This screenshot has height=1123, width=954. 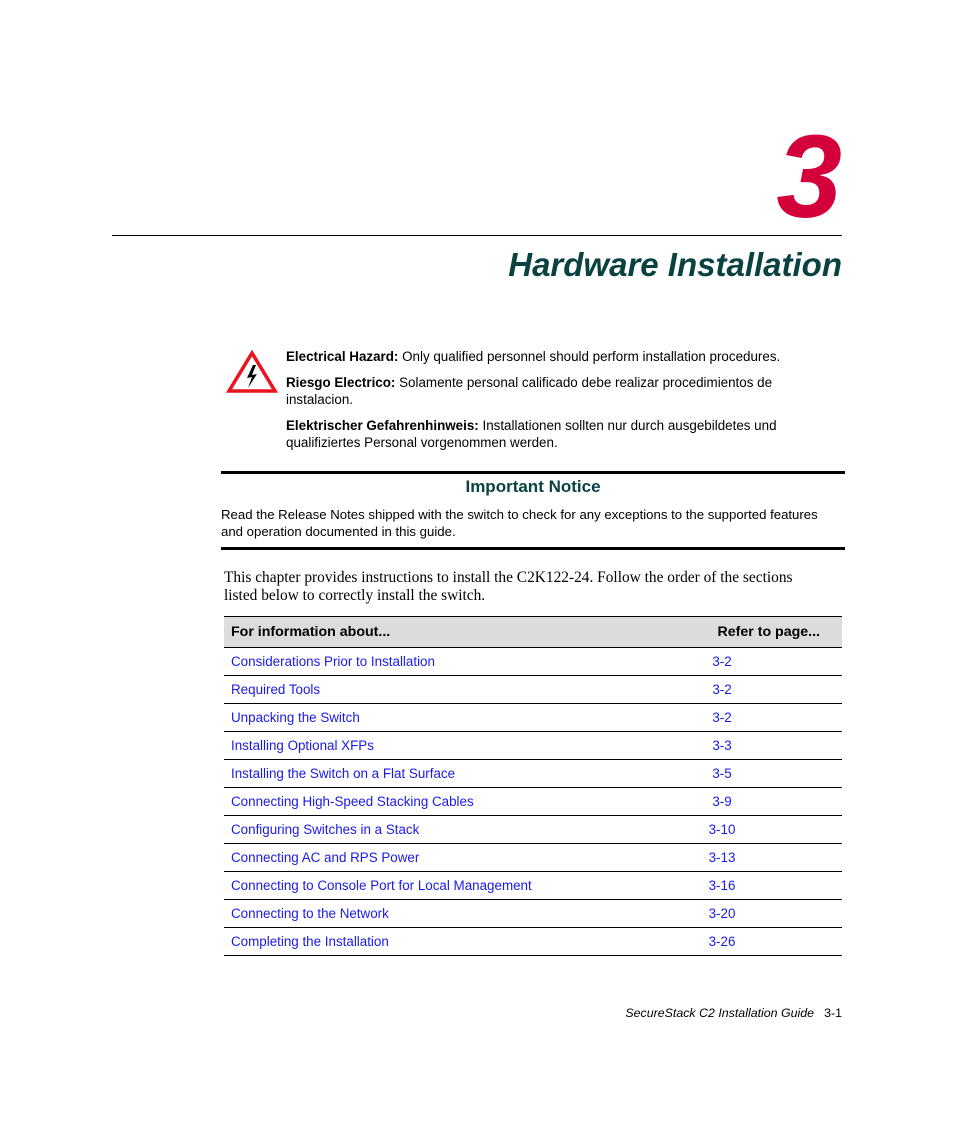 I want to click on table-row: Configuring Switches in a Stack 3-10, so click(x=533, y=829).